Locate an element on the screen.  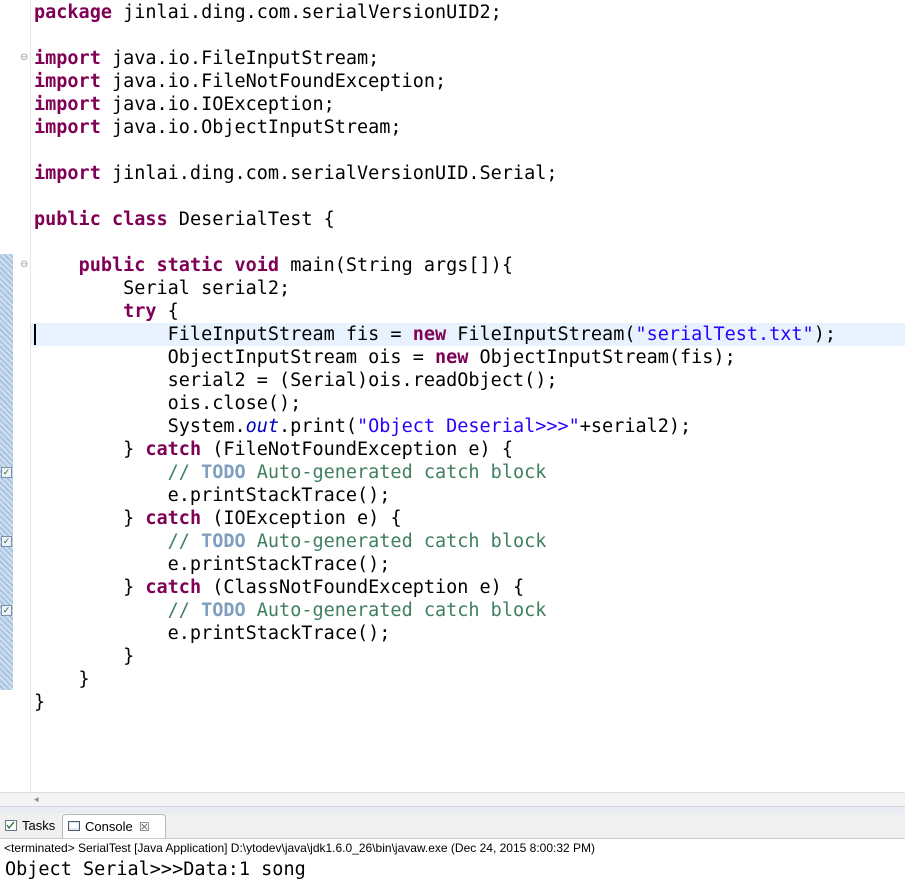
code-token: static is located at coordinates (190, 265).